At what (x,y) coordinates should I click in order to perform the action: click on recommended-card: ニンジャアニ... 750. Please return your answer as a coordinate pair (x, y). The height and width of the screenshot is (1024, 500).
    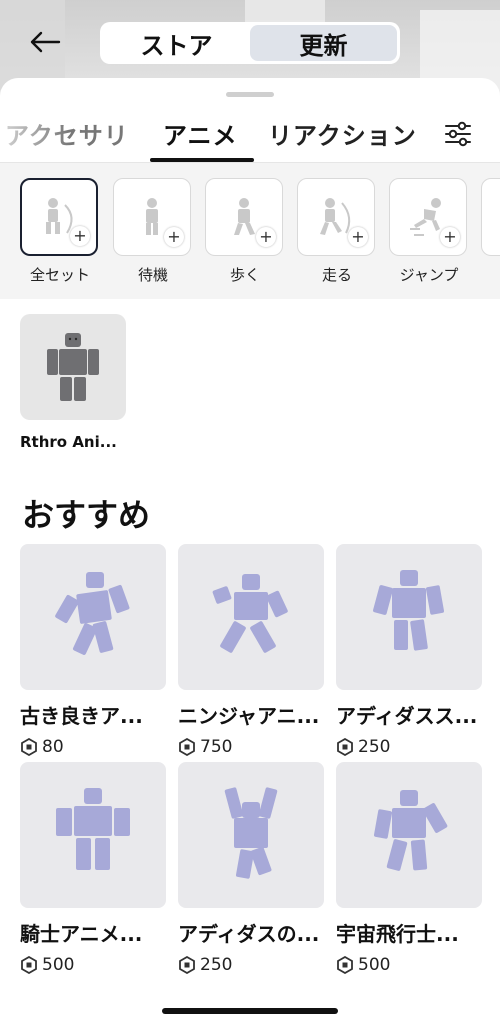
    Looking at the image, I should click on (251, 650).